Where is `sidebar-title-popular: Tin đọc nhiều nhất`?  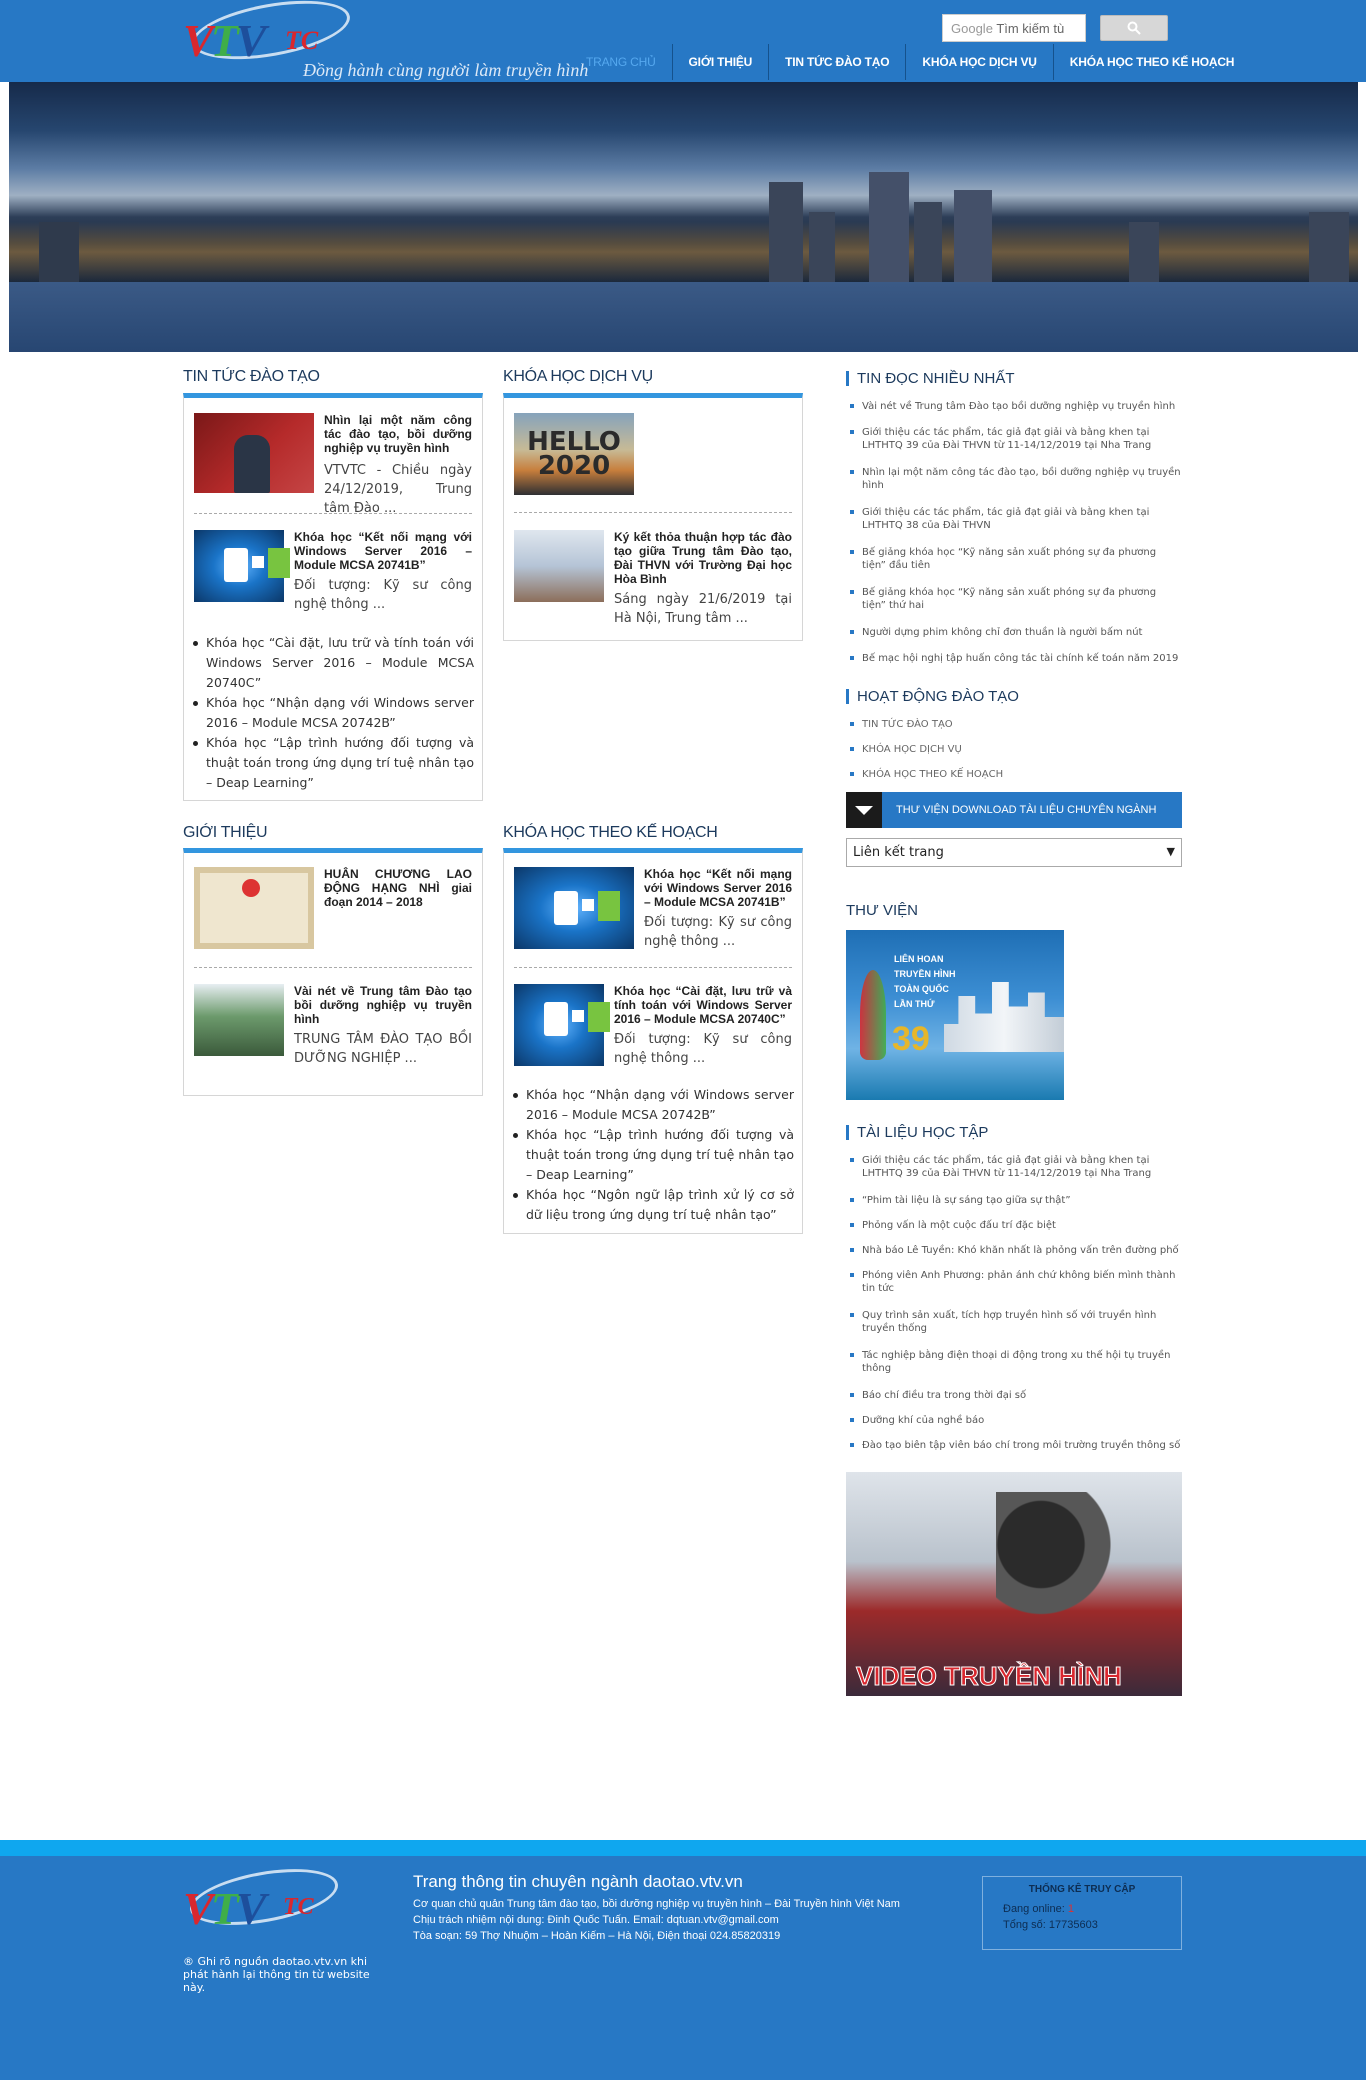 sidebar-title-popular: Tin đọc nhiều nhất is located at coordinates (930, 378).